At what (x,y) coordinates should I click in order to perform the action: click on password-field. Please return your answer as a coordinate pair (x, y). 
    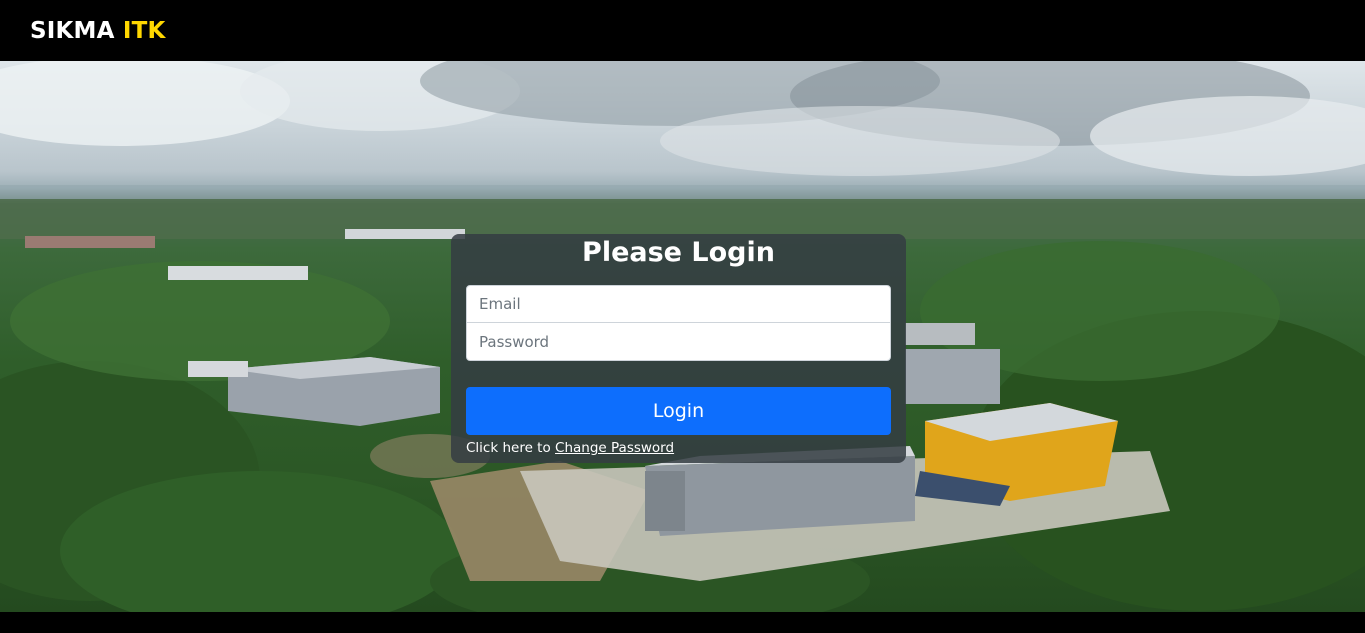
    Looking at the image, I should click on (678, 342).